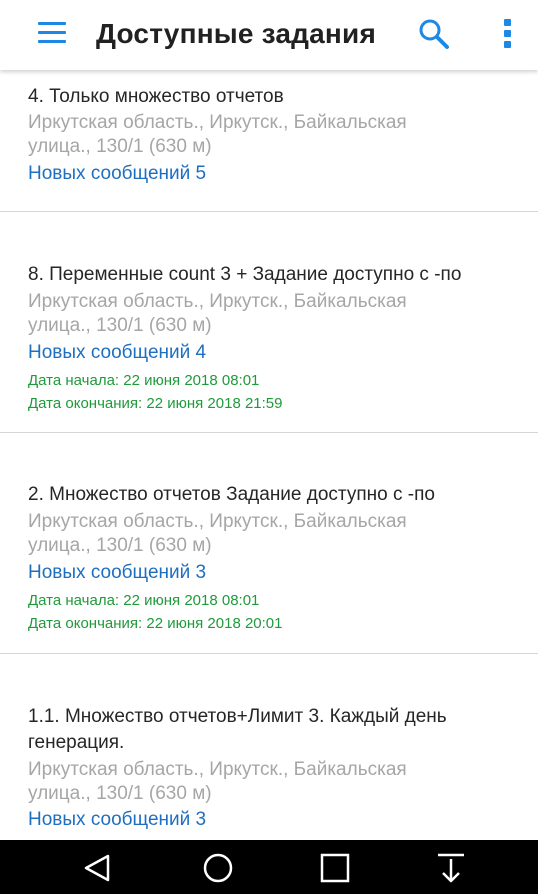 This screenshot has height=894, width=538. What do you see at coordinates (269, 867) in the screenshot?
I see `system-nav-bar` at bounding box center [269, 867].